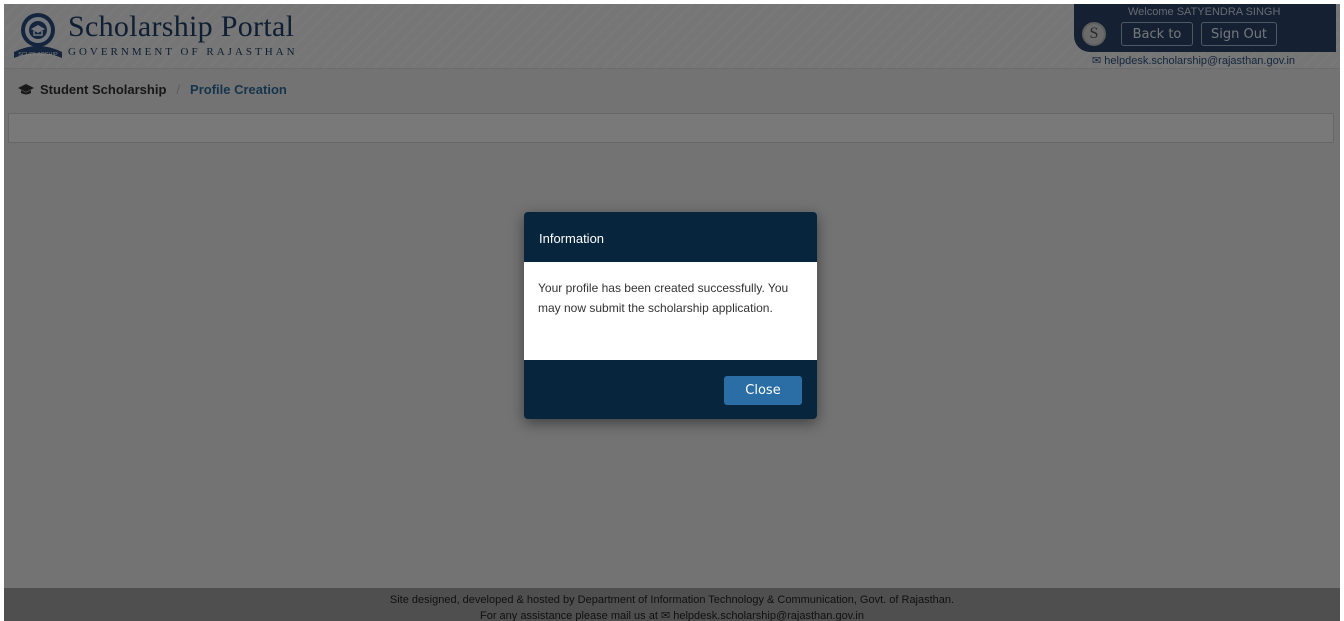 Image resolution: width=1344 pixels, height=621 pixels. I want to click on dialog-title: Information, so click(572, 238).